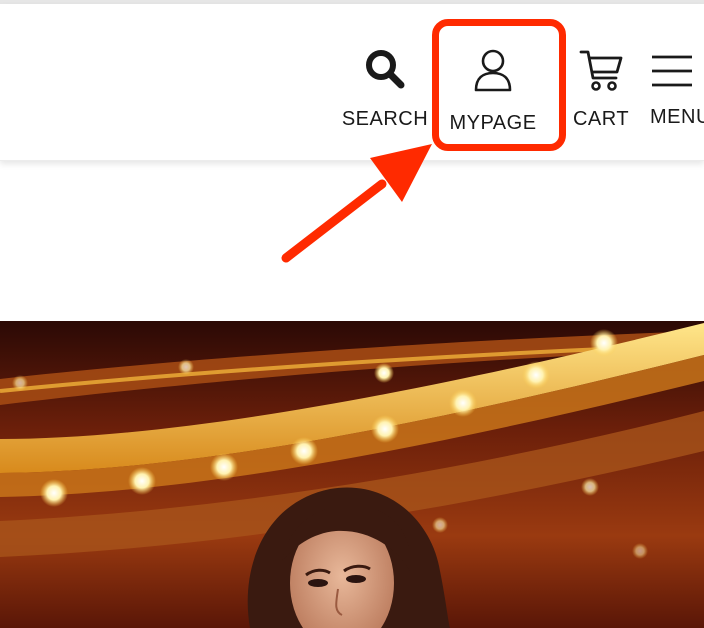 The height and width of the screenshot is (628, 704). I want to click on hamburger-menu-icon, so click(672, 73).